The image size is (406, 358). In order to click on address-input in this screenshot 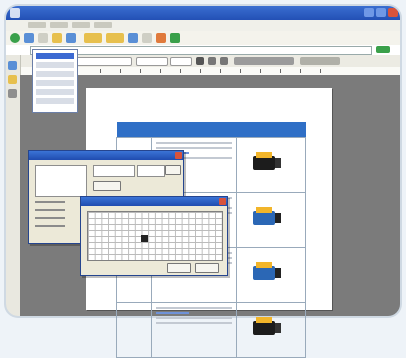, I will do `click(201, 50)`.